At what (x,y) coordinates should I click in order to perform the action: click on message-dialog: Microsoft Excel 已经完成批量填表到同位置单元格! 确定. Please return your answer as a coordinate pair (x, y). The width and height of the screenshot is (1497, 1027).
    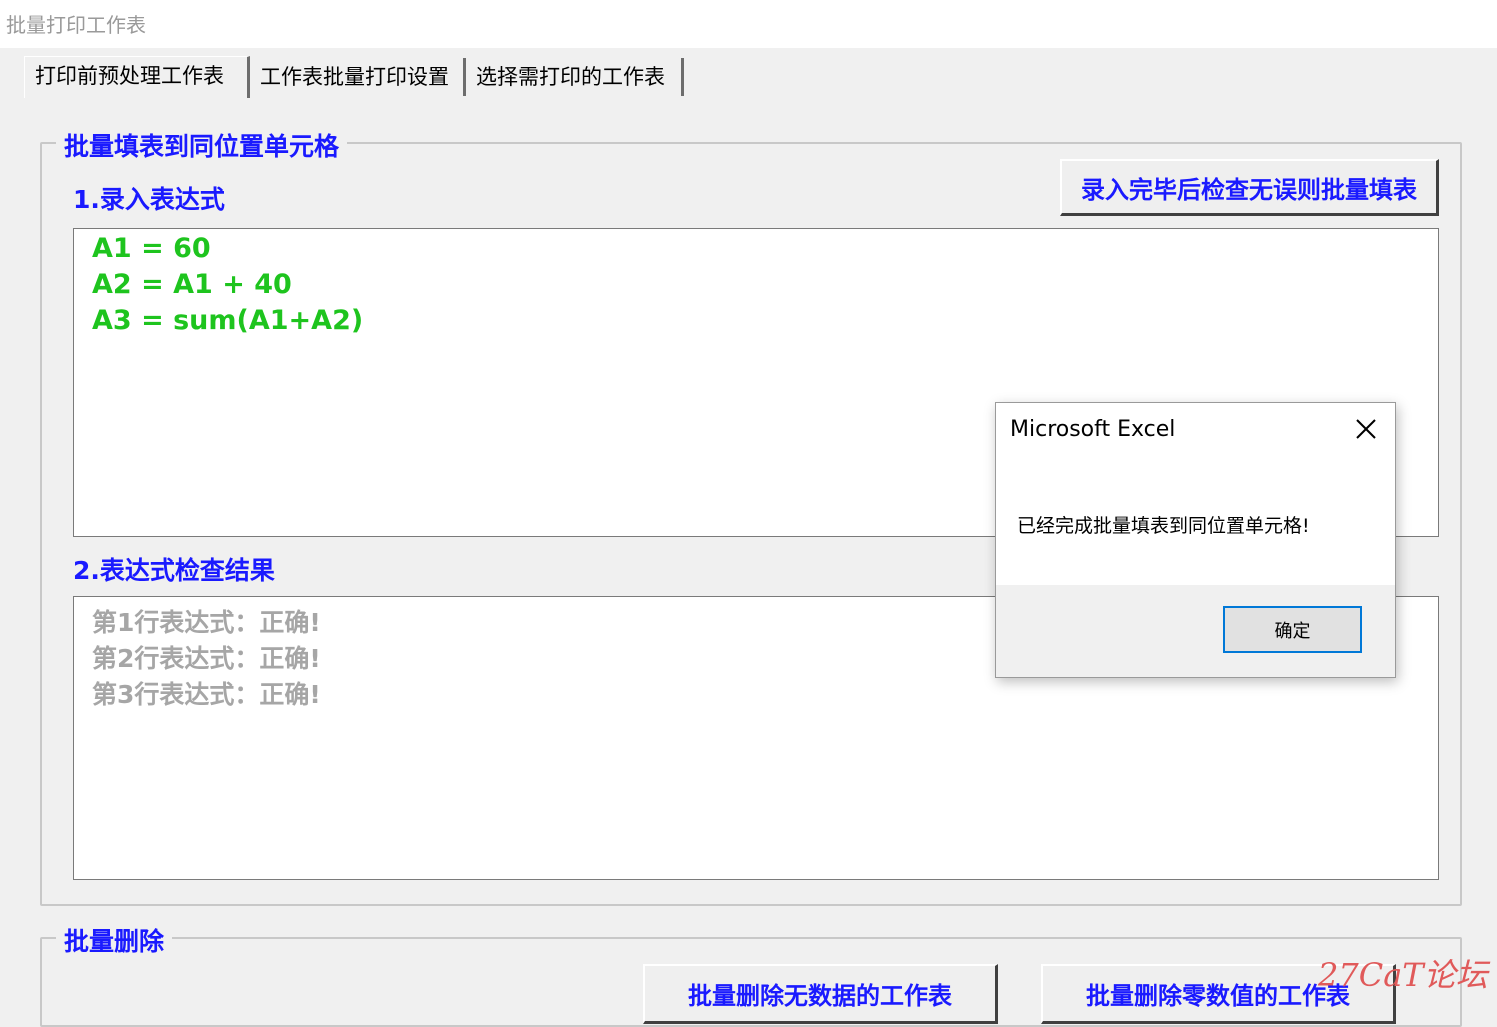
    Looking at the image, I should click on (1195, 540).